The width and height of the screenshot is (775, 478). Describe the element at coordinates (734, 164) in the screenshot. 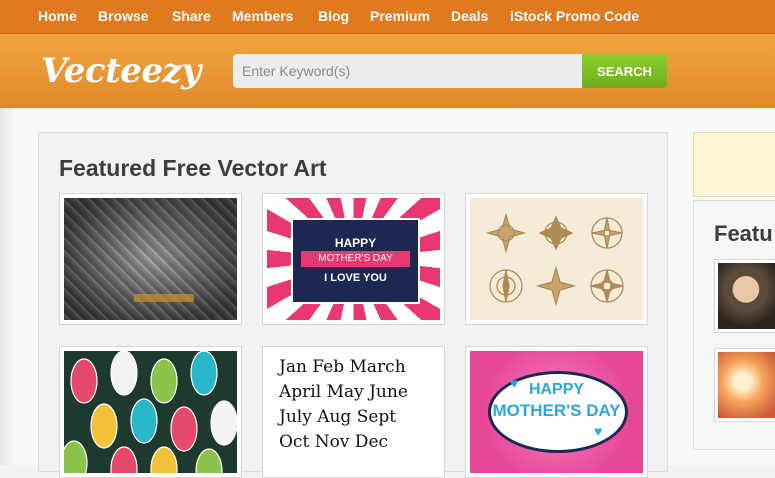

I see `promo-box` at that location.